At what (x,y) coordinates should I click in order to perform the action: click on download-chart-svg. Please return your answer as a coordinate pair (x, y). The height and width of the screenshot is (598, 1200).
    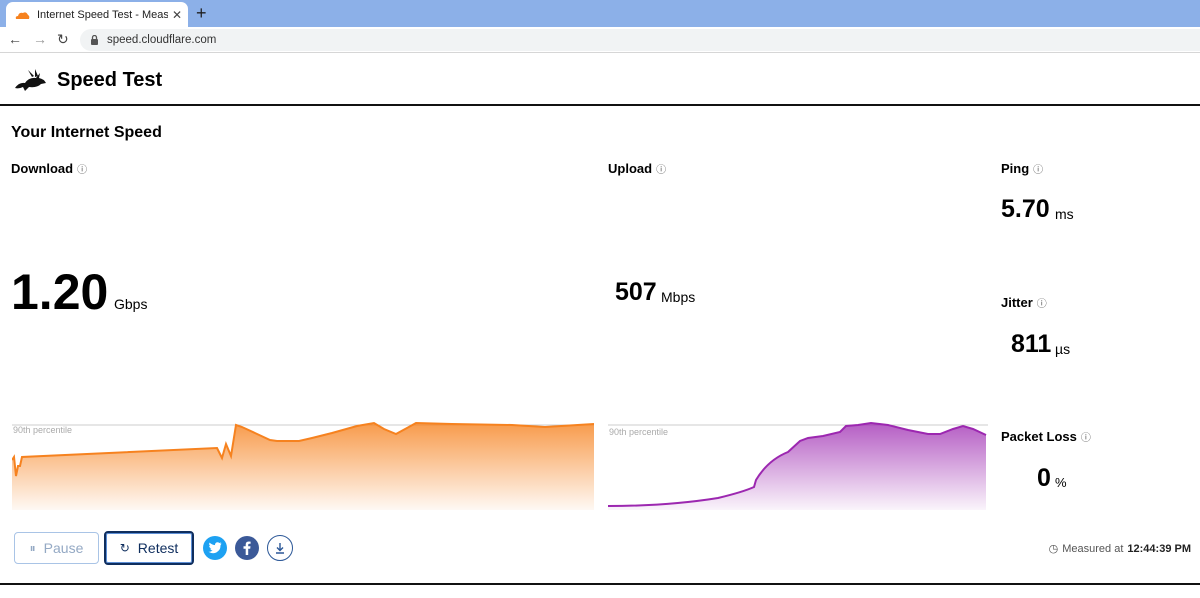
    Looking at the image, I should click on (303, 465).